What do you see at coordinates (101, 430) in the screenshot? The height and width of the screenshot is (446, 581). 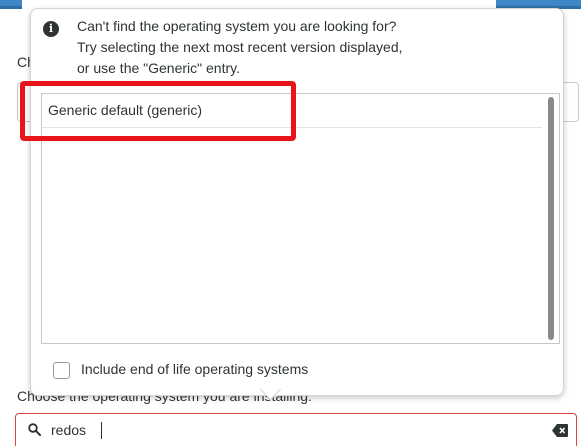 I see `text-cursor` at bounding box center [101, 430].